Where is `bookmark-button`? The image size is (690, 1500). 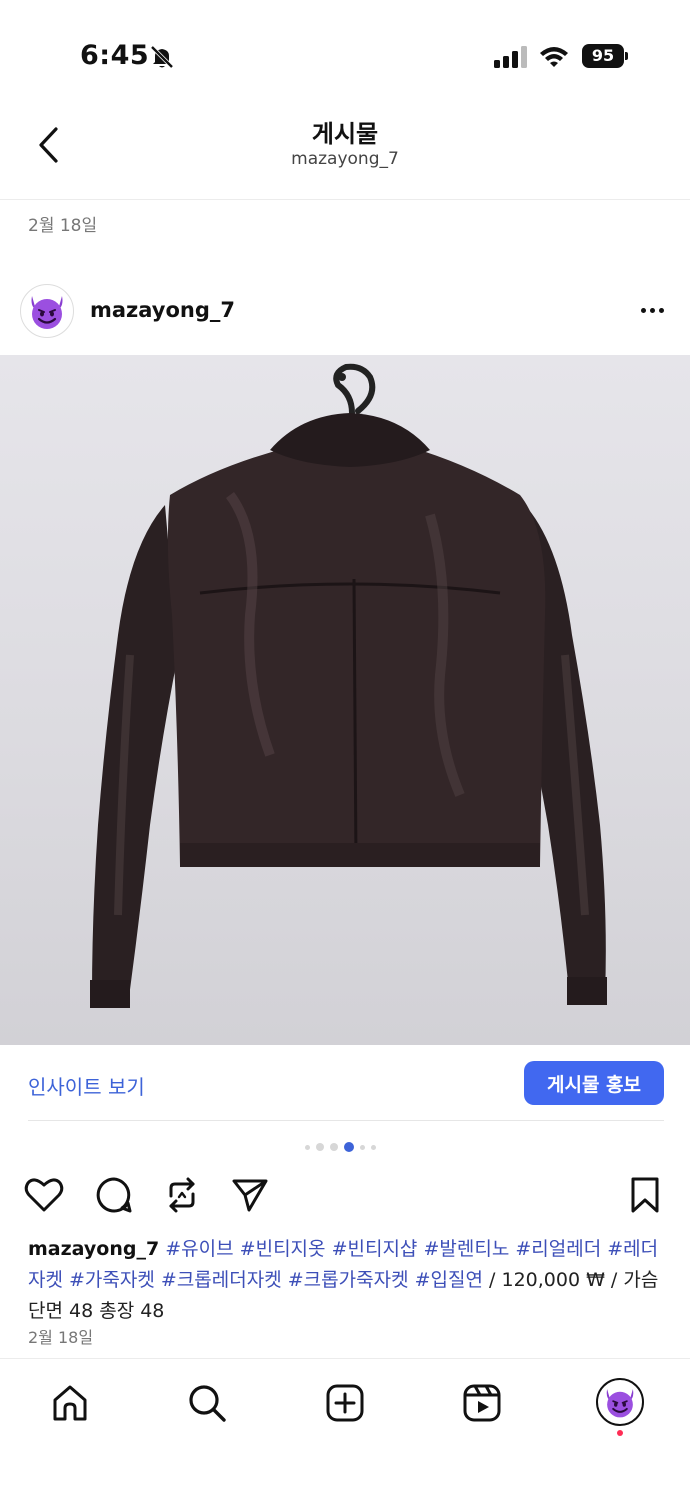 bookmark-button is located at coordinates (645, 1195).